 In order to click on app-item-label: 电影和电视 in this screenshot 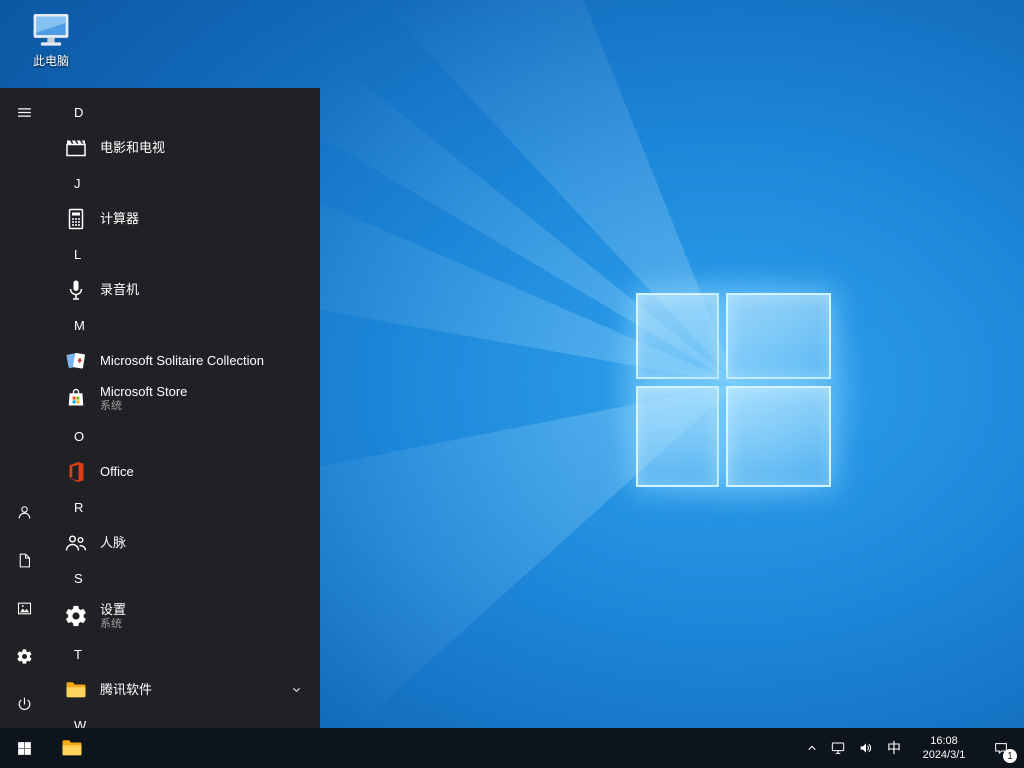, I will do `click(133, 147)`.